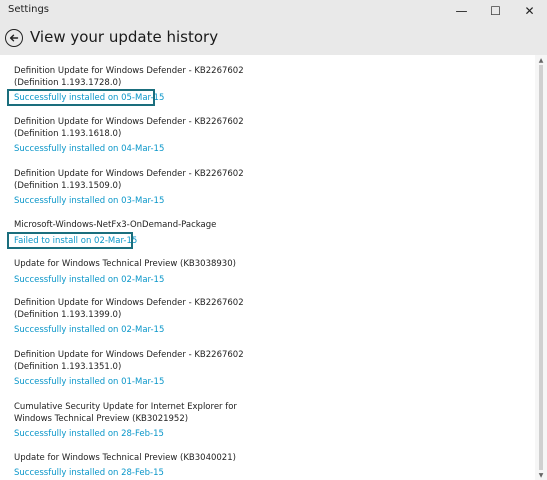 The image size is (547, 480). Describe the element at coordinates (89, 149) in the screenshot. I see `update-status-link: Successfully installed on 04-Mar-15` at that location.